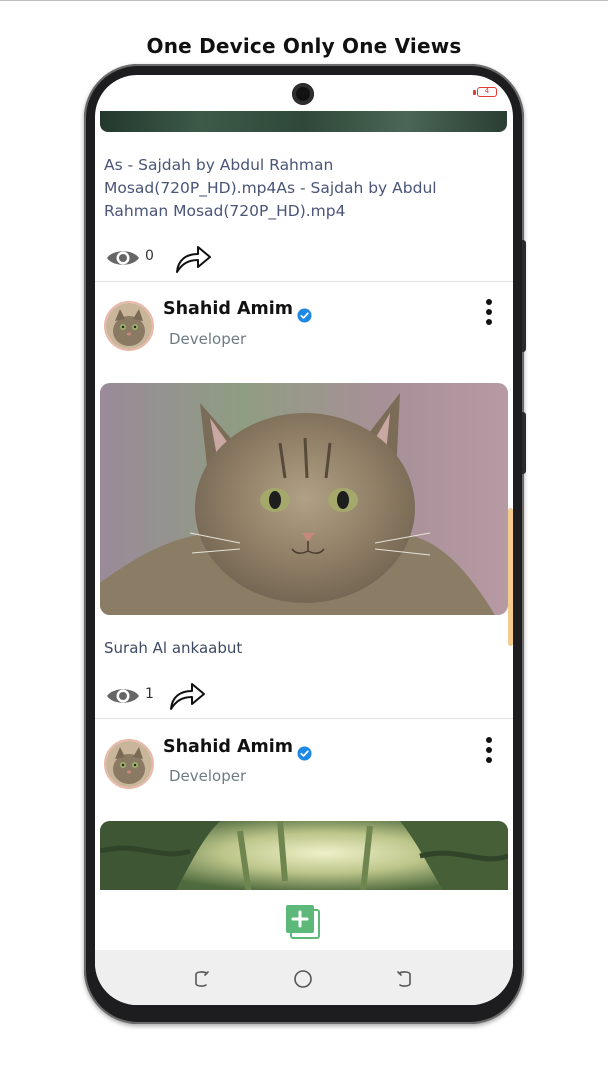 The height and width of the screenshot is (1080, 608). I want to click on page-headline: One Device Only One Views, so click(304, 46).